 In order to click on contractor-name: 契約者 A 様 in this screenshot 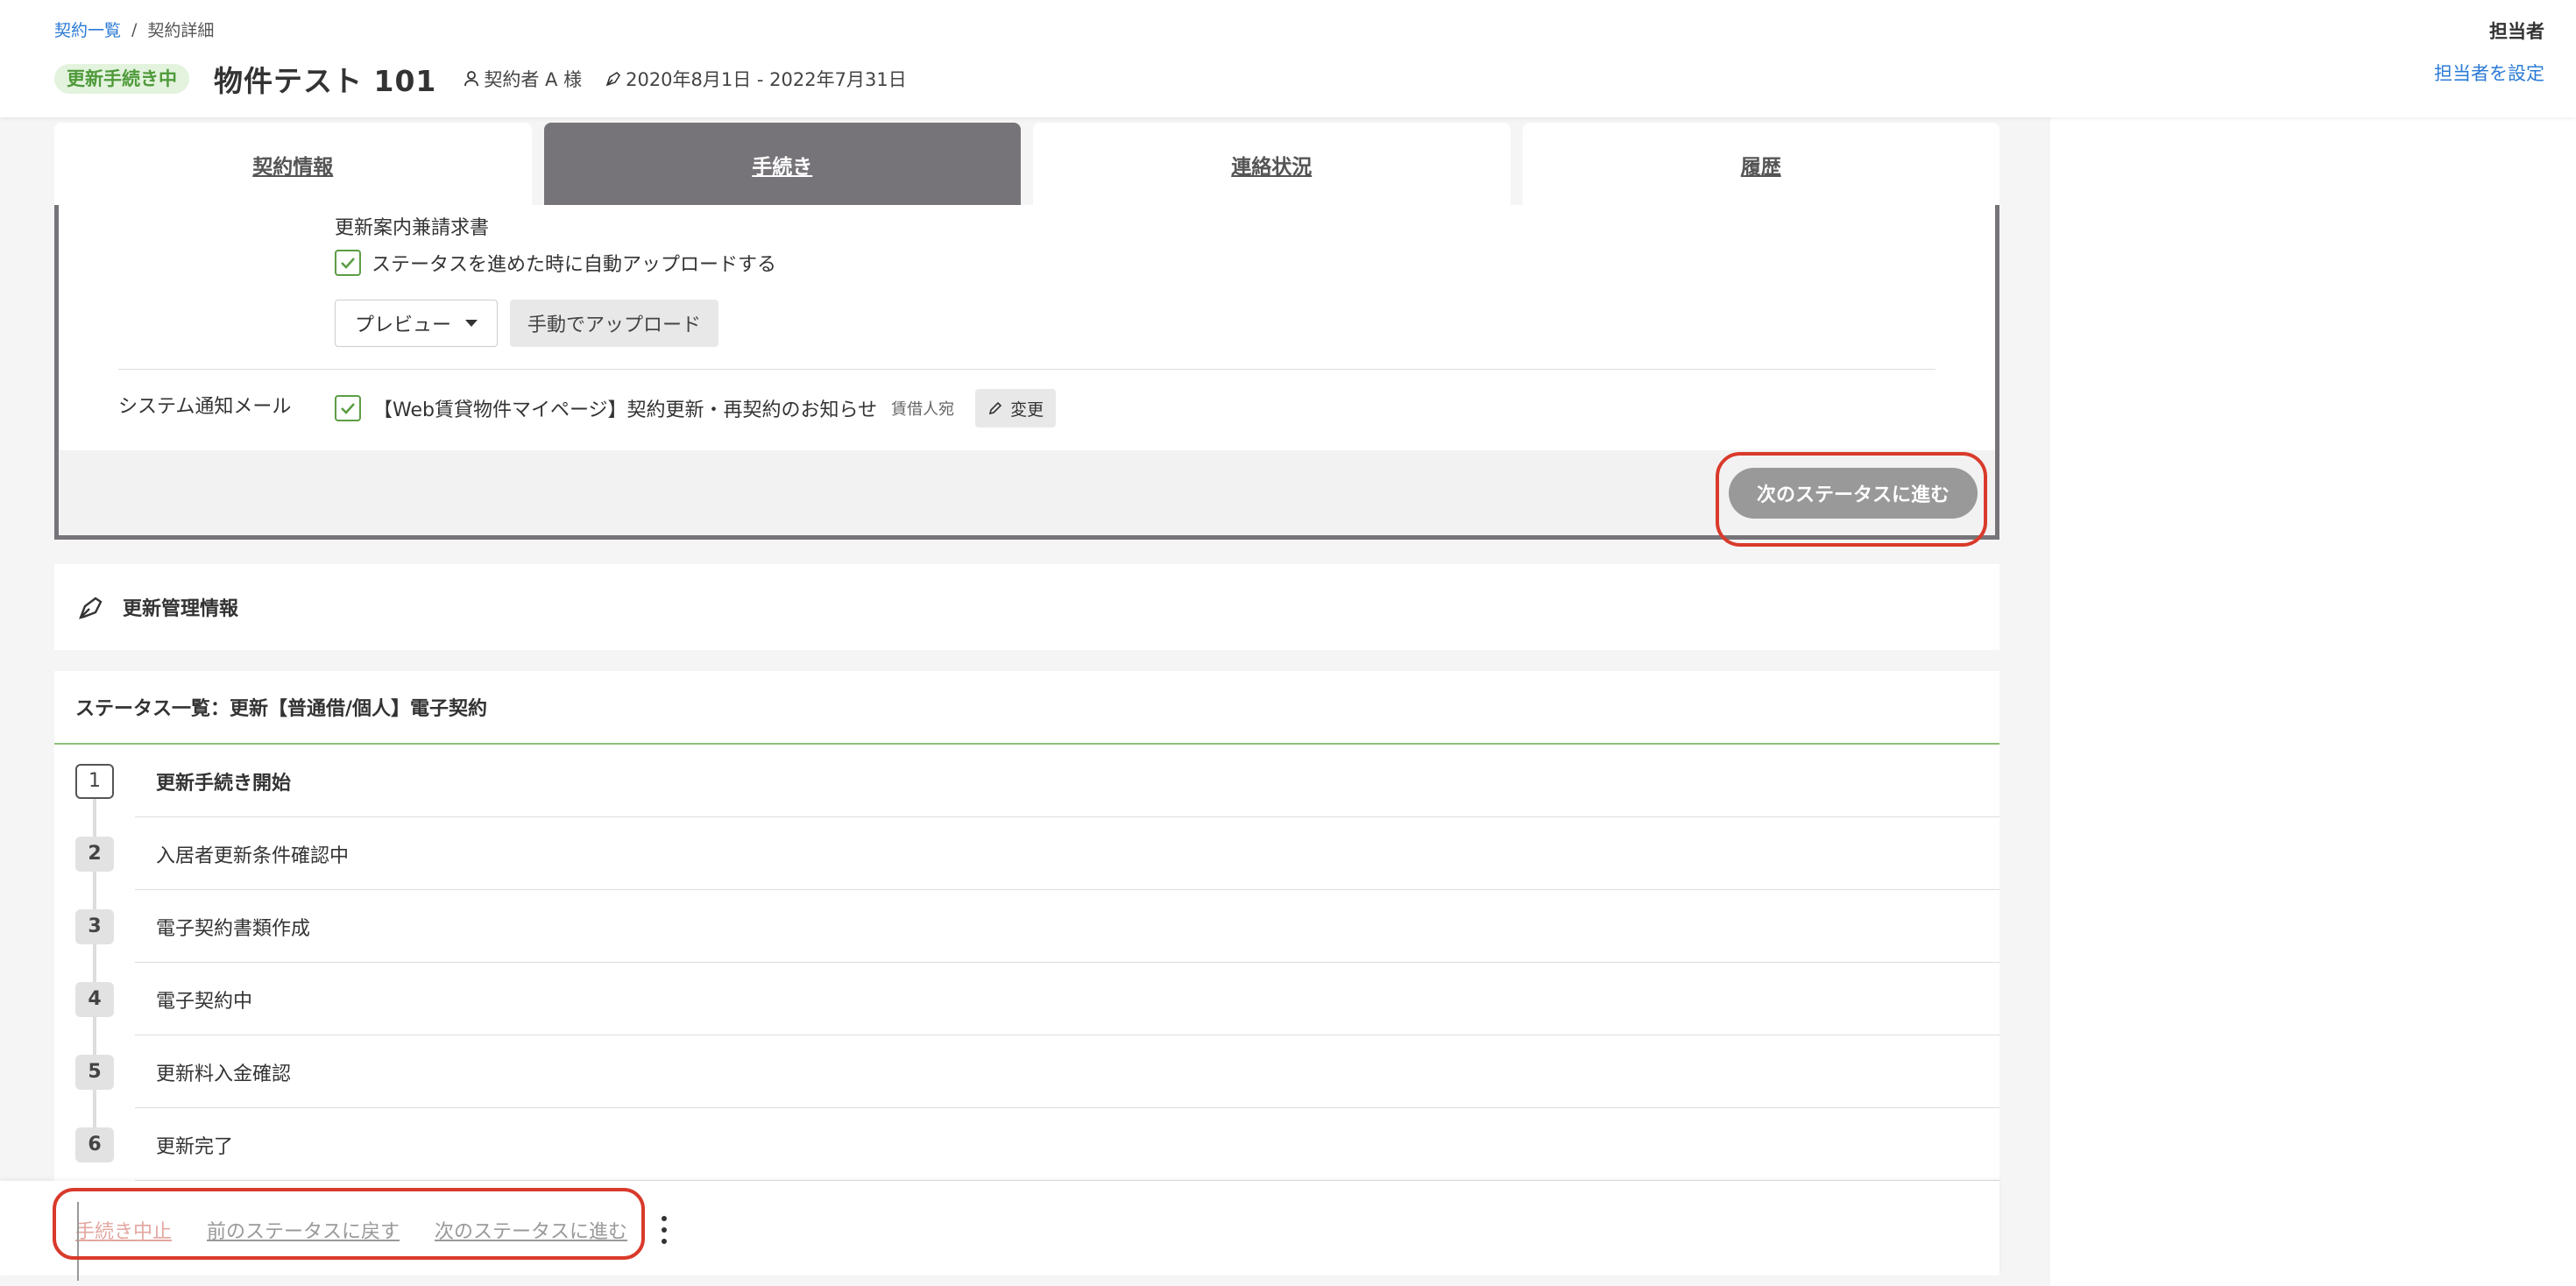, I will do `click(533, 79)`.